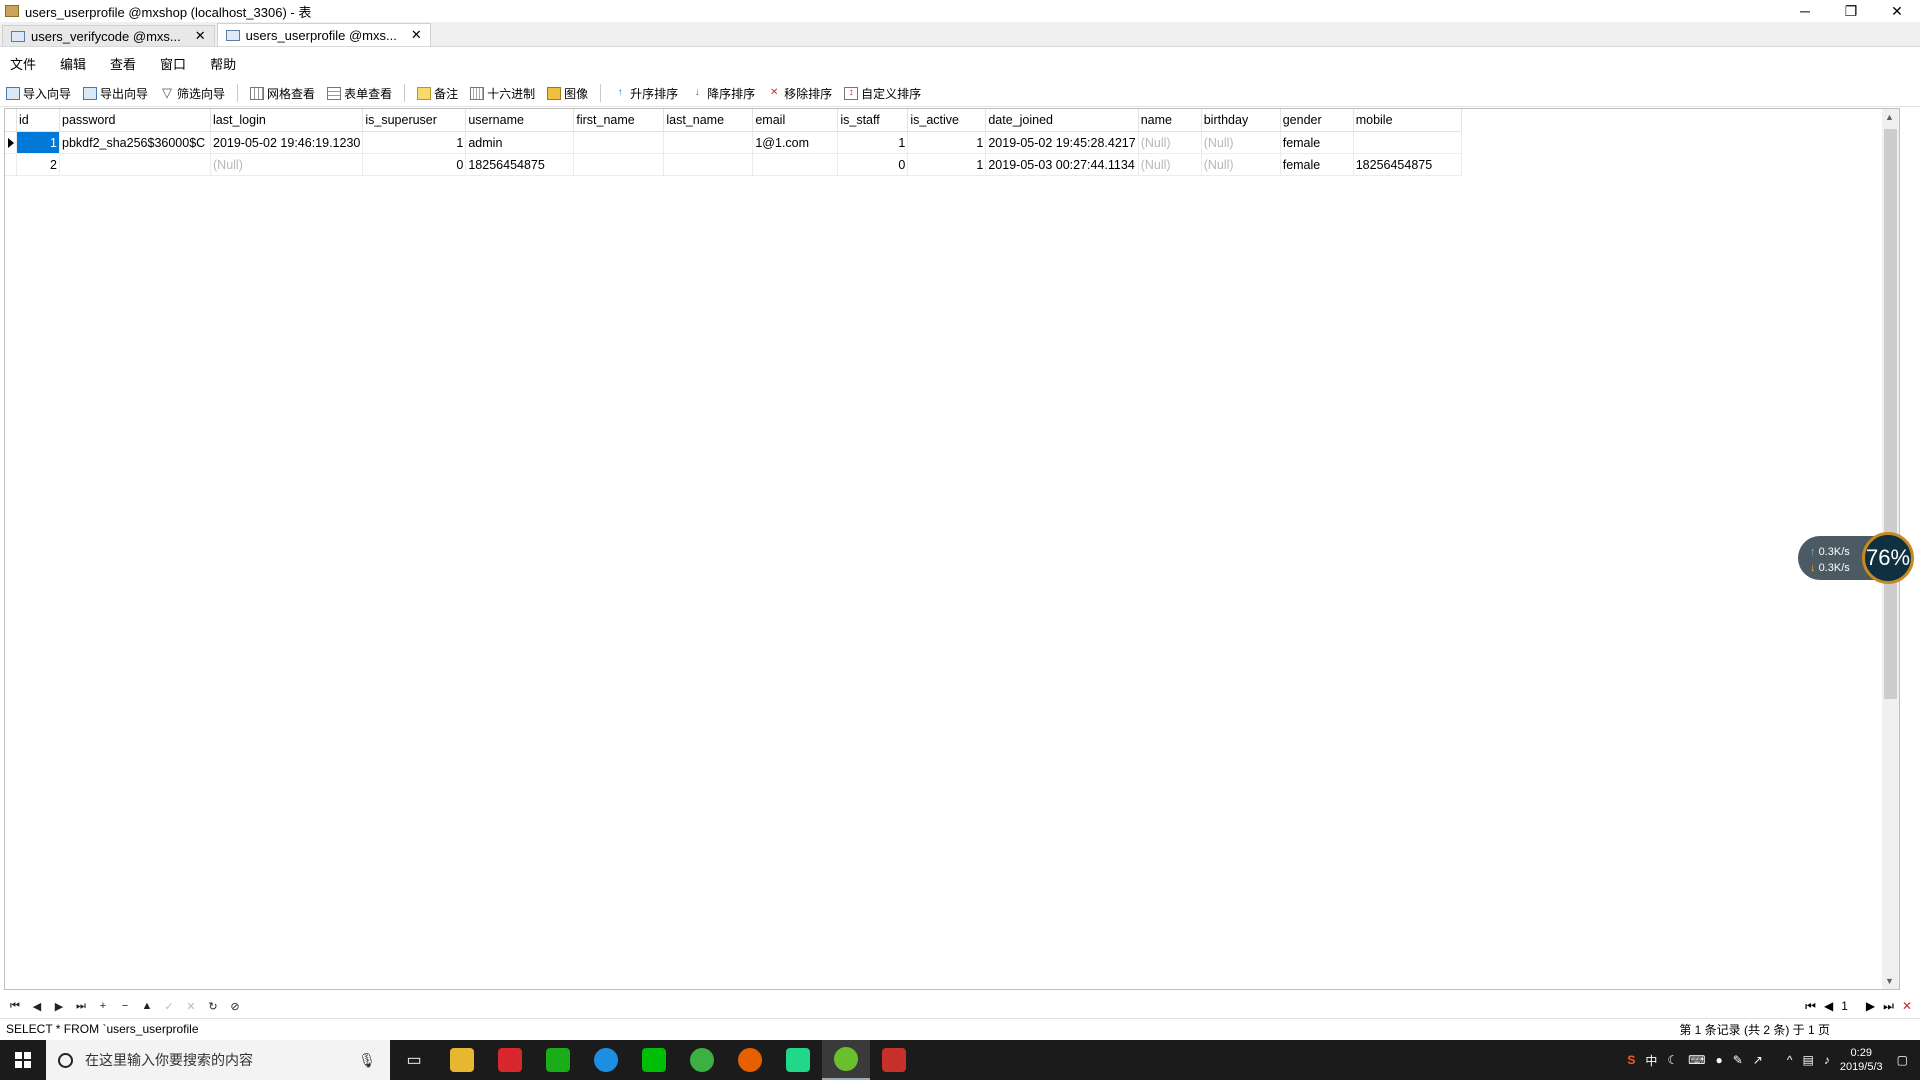 This screenshot has height=1080, width=1920. I want to click on hex-button: 十六进制, so click(501, 93).